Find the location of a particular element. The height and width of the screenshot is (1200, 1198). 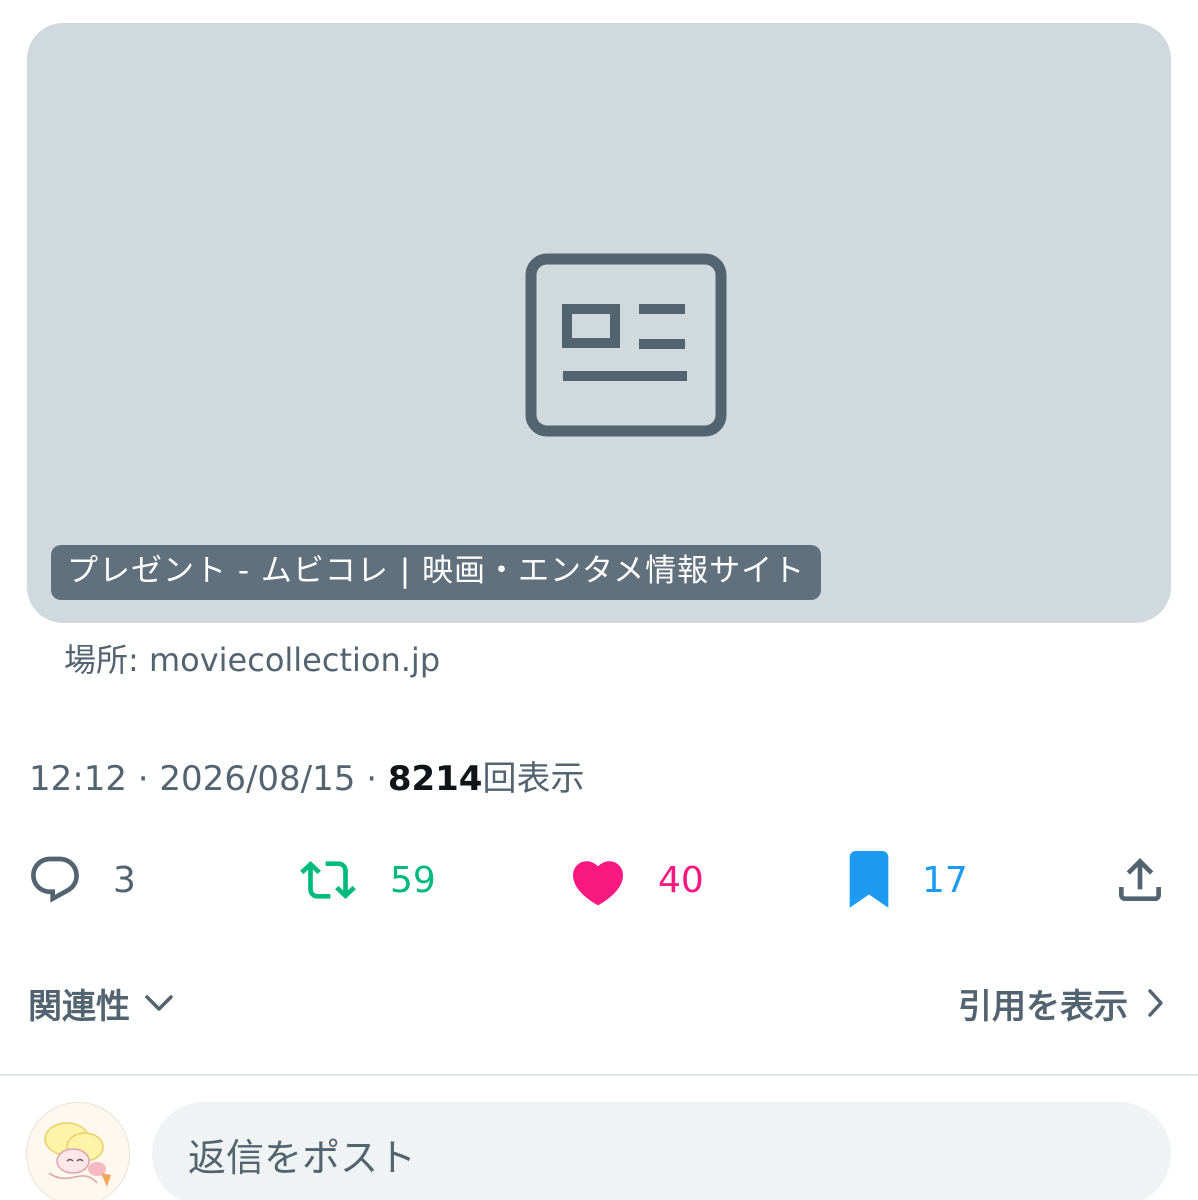

reply-button: 3 is located at coordinates (81, 880).